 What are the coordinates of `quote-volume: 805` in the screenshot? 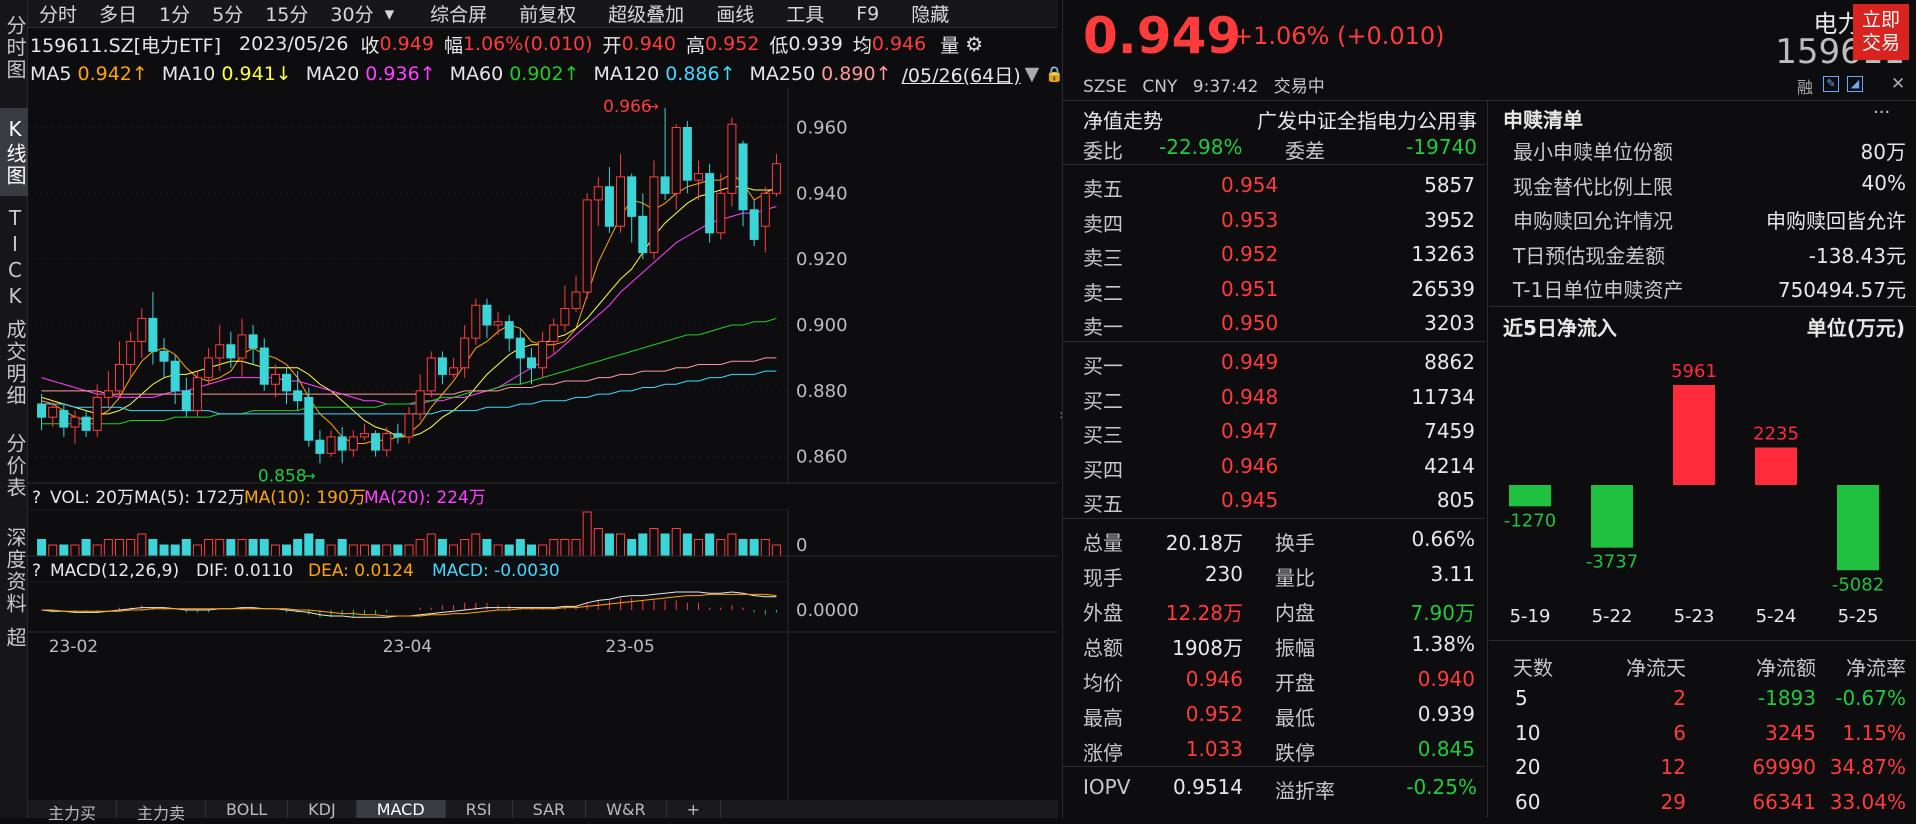 It's located at (1455, 500).